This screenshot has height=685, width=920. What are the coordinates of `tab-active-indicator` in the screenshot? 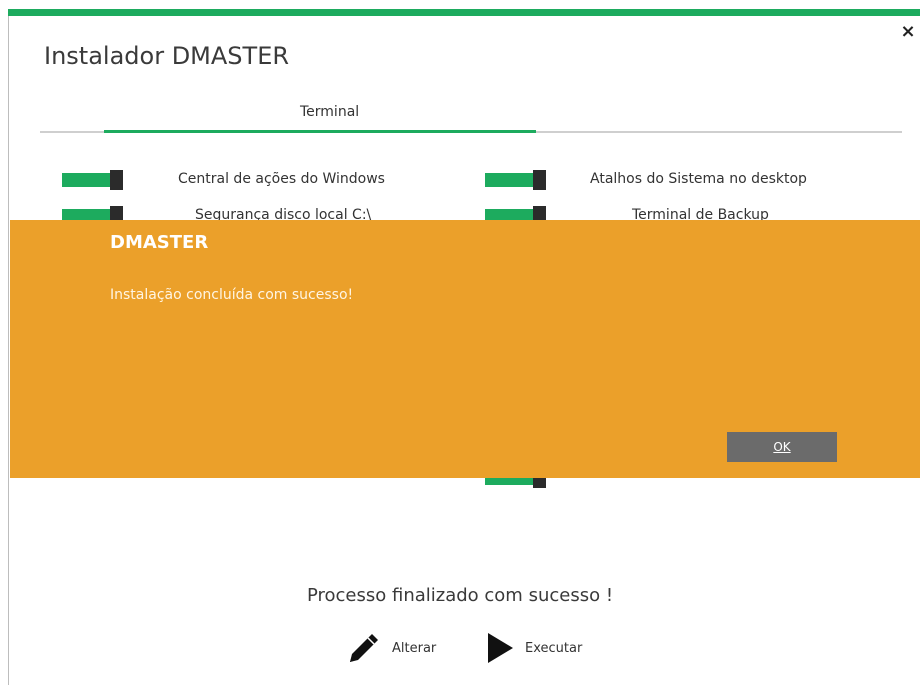 It's located at (320, 131).